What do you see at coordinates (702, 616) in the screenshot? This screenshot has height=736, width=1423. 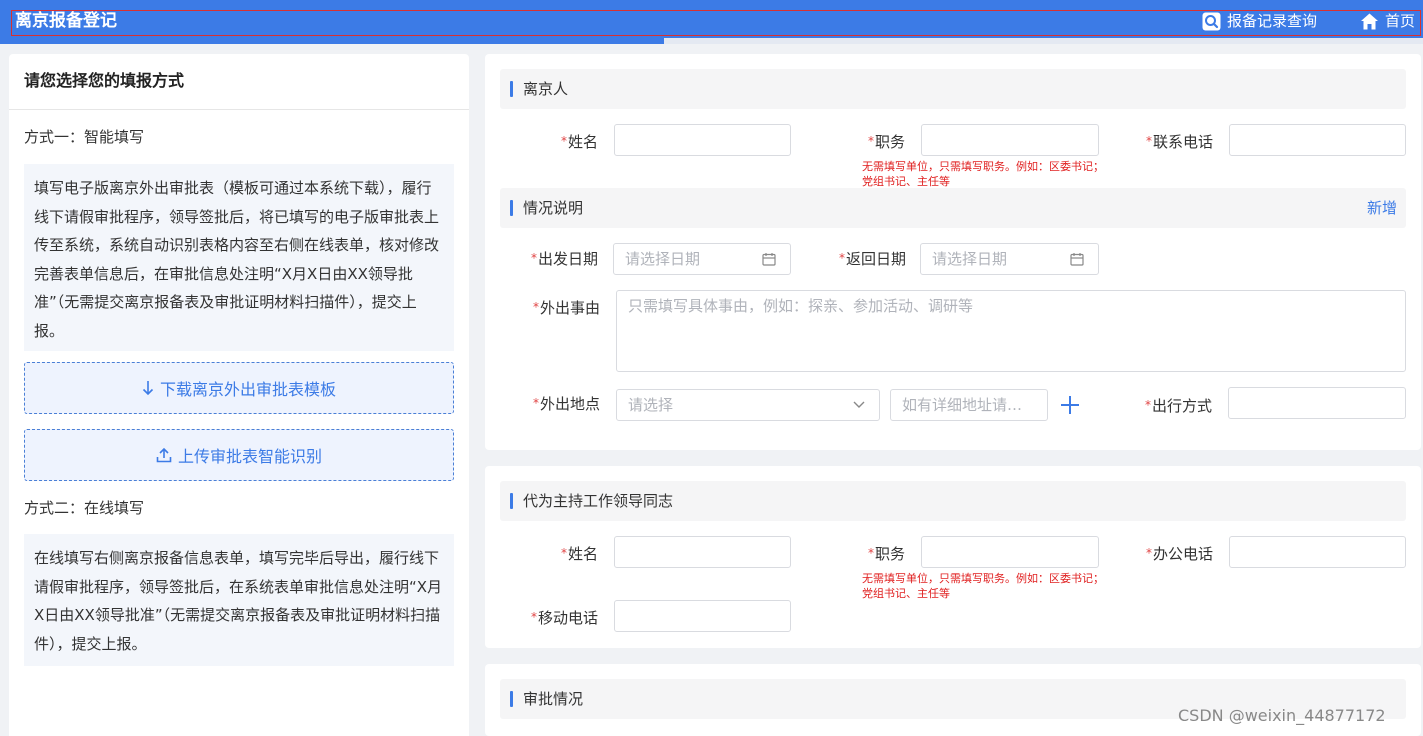 I see `deputy-mobile-input` at bounding box center [702, 616].